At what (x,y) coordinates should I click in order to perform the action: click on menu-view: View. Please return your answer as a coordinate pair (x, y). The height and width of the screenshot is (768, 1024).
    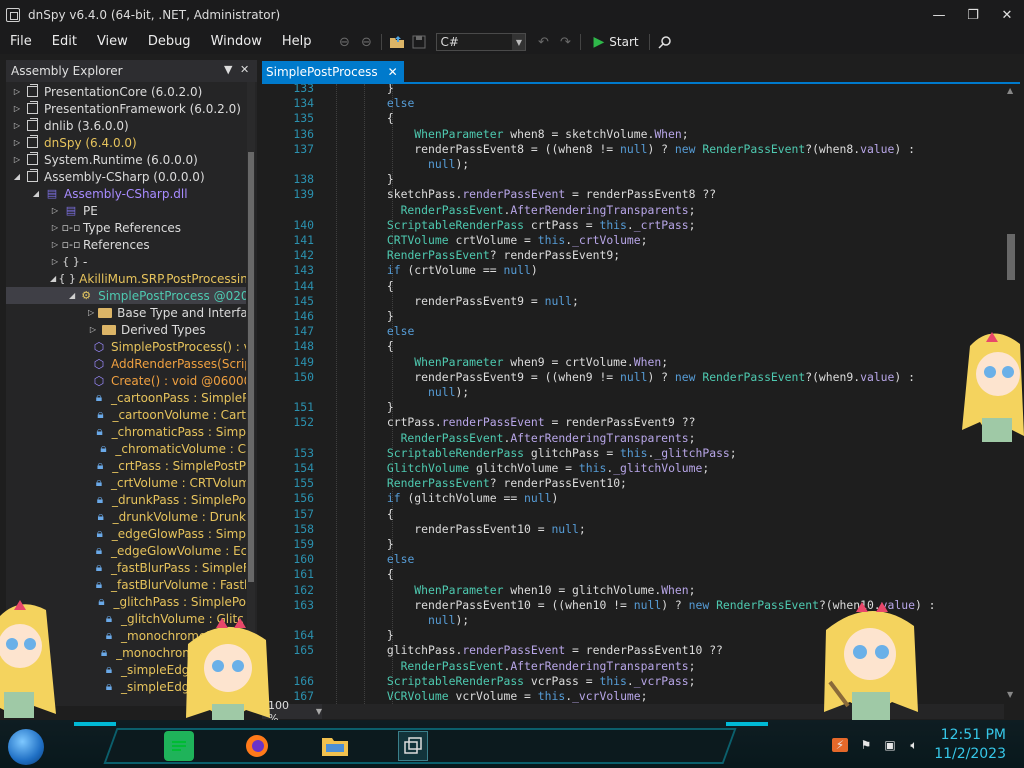
    Looking at the image, I should click on (112, 42).